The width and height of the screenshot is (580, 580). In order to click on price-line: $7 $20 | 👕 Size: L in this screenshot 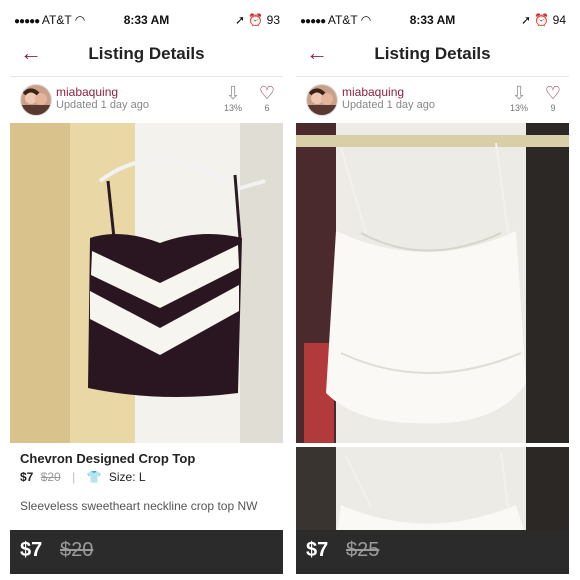, I will do `click(83, 477)`.